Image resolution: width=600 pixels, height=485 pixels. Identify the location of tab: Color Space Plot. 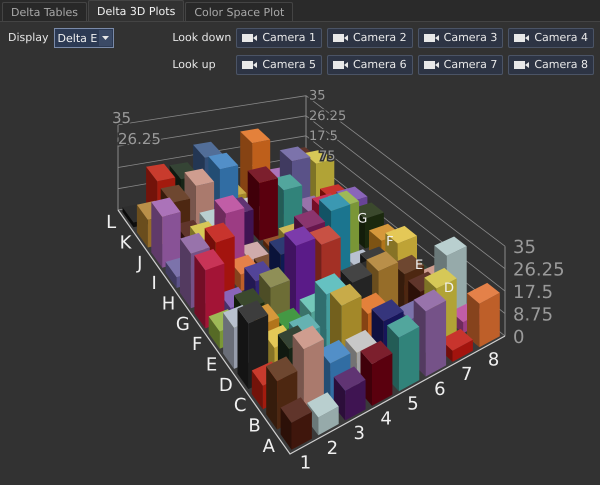
(239, 12).